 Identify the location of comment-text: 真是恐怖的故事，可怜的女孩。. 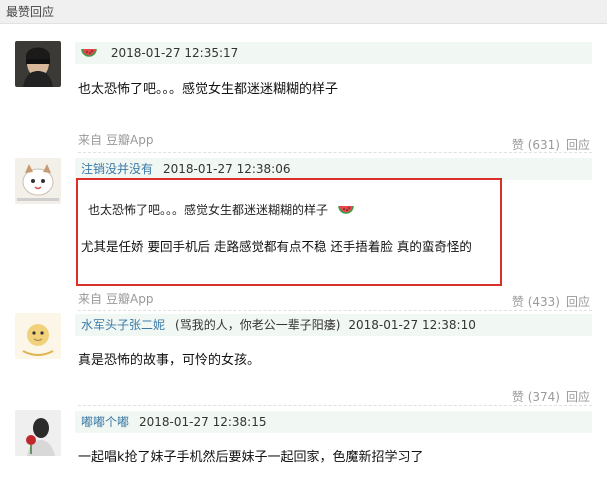
(169, 360).